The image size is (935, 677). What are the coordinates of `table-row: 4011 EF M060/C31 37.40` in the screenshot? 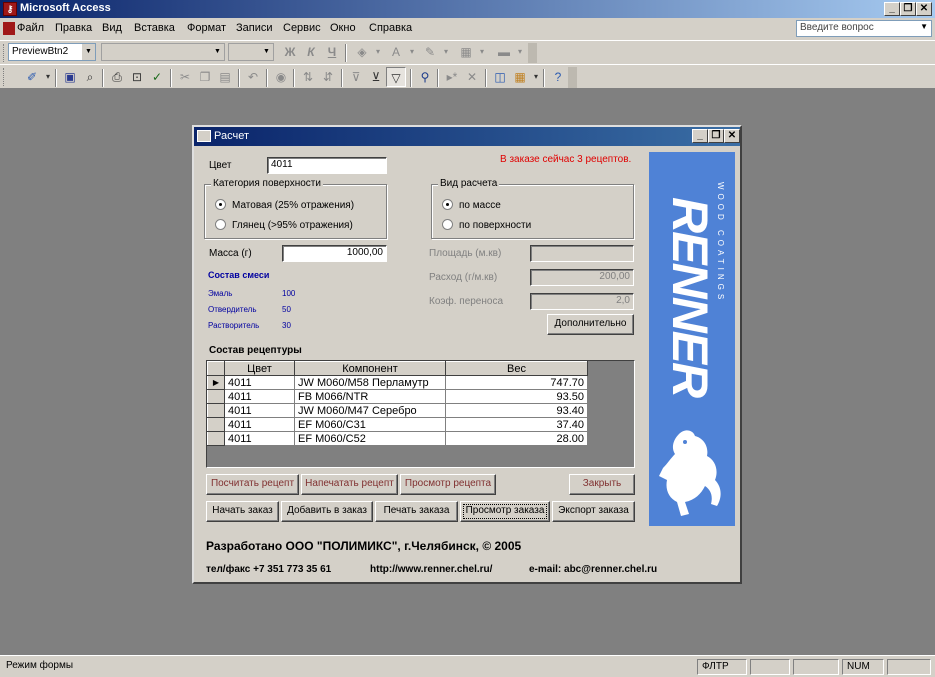 It's located at (397, 424).